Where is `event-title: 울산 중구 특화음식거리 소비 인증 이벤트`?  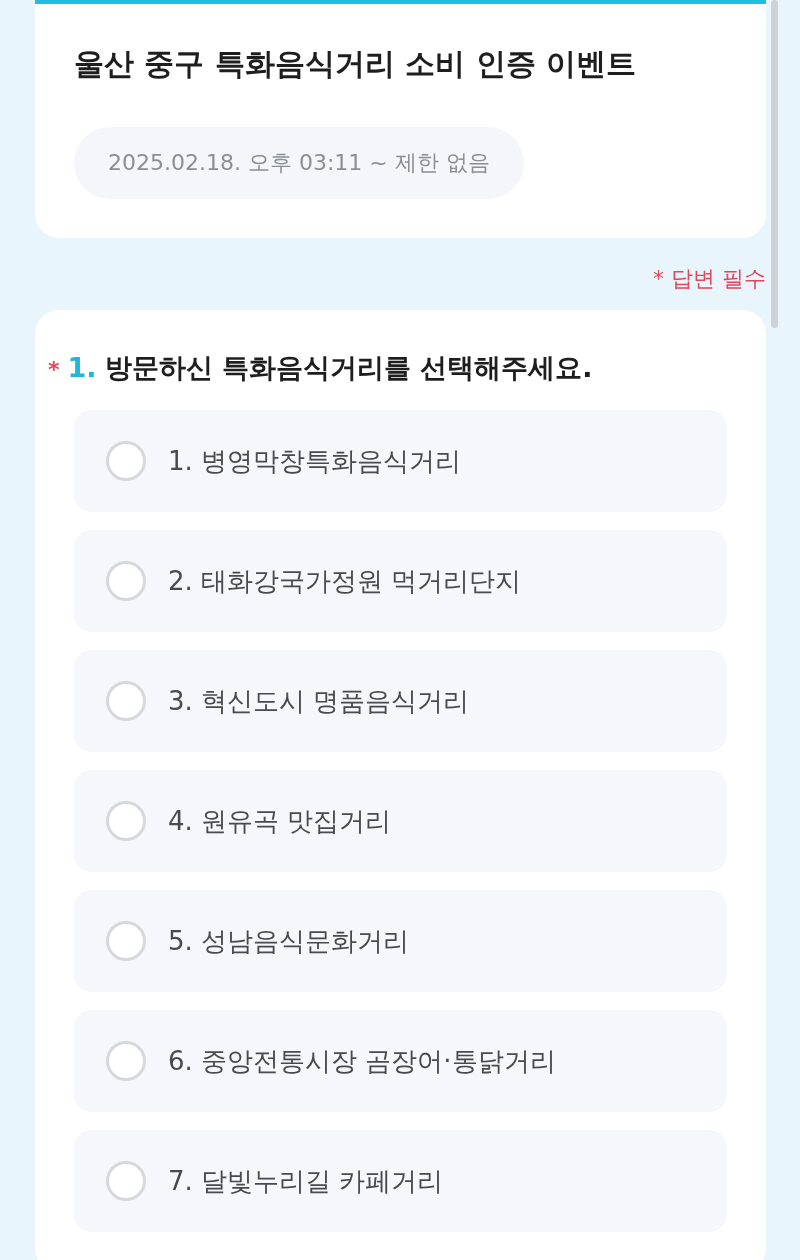
event-title: 울산 중구 특화음식거리 소비 인증 이벤트 is located at coordinates (355, 64).